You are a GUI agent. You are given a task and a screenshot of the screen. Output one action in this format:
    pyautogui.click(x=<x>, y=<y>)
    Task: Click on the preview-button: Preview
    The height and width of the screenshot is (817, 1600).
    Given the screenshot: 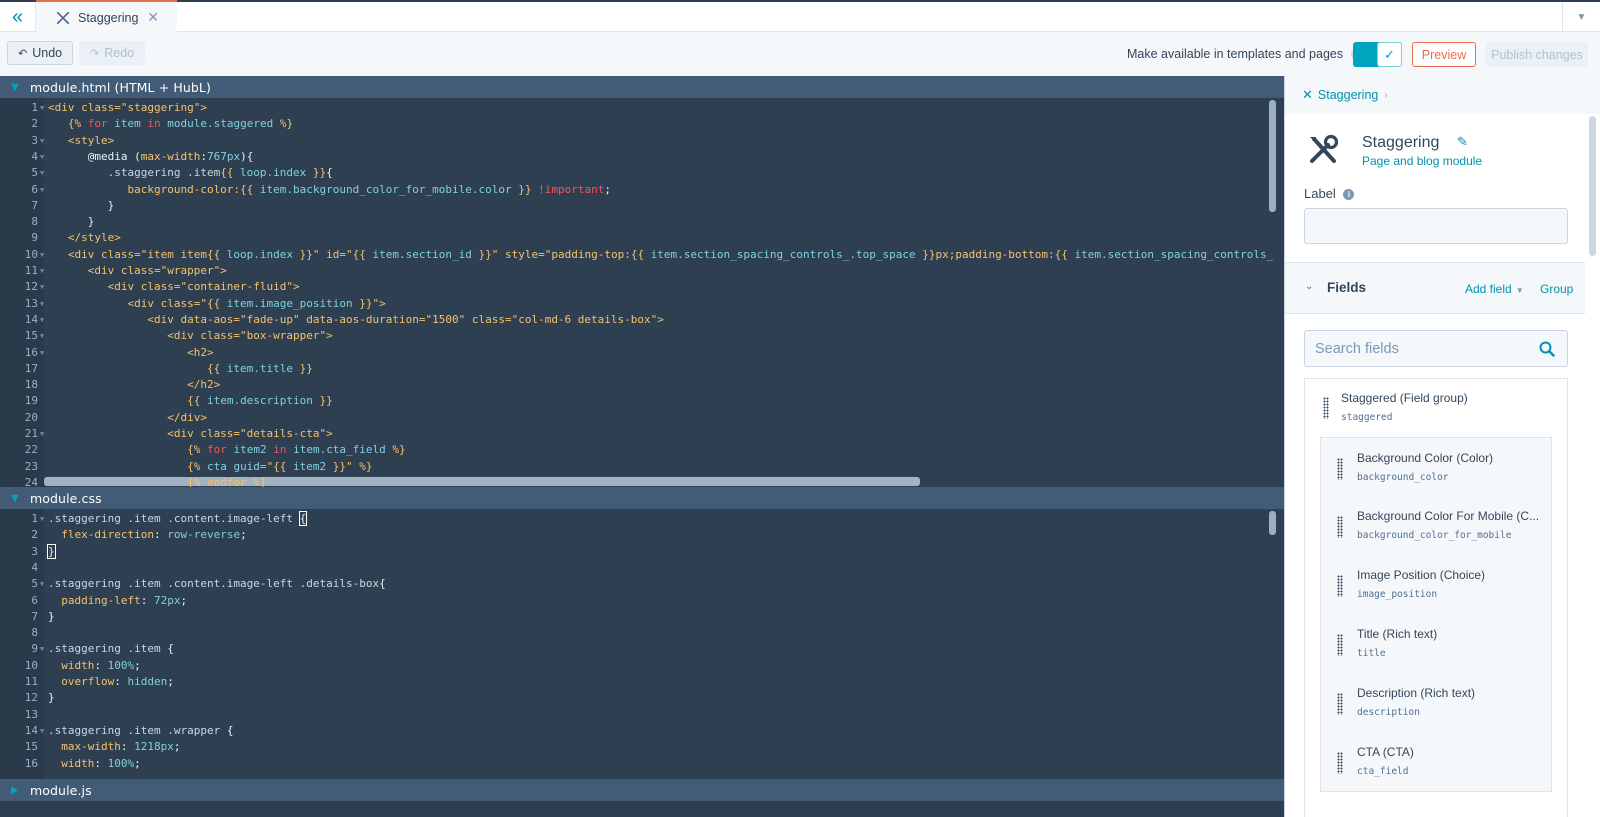 What is the action you would take?
    pyautogui.click(x=1444, y=54)
    